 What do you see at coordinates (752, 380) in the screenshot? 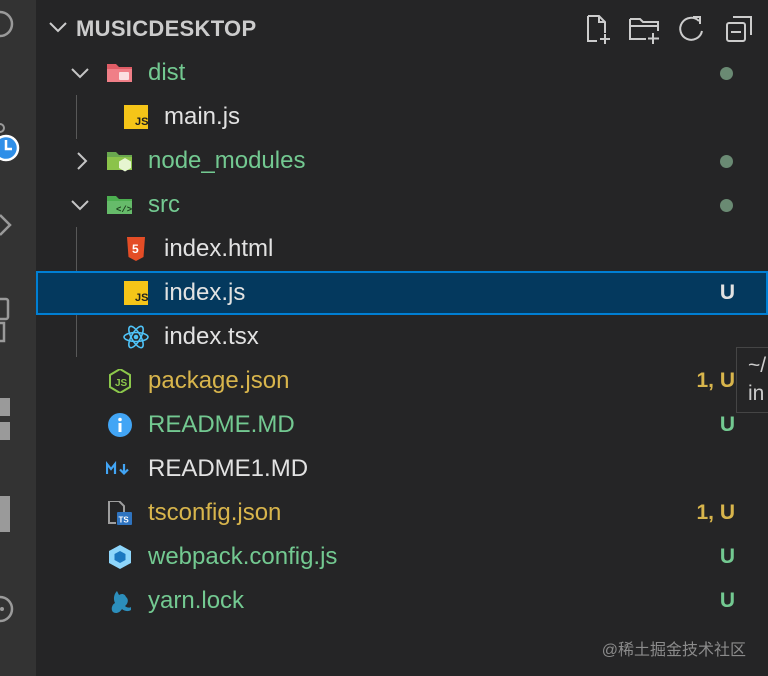
I see `hover-tooltip: ~/ in` at bounding box center [752, 380].